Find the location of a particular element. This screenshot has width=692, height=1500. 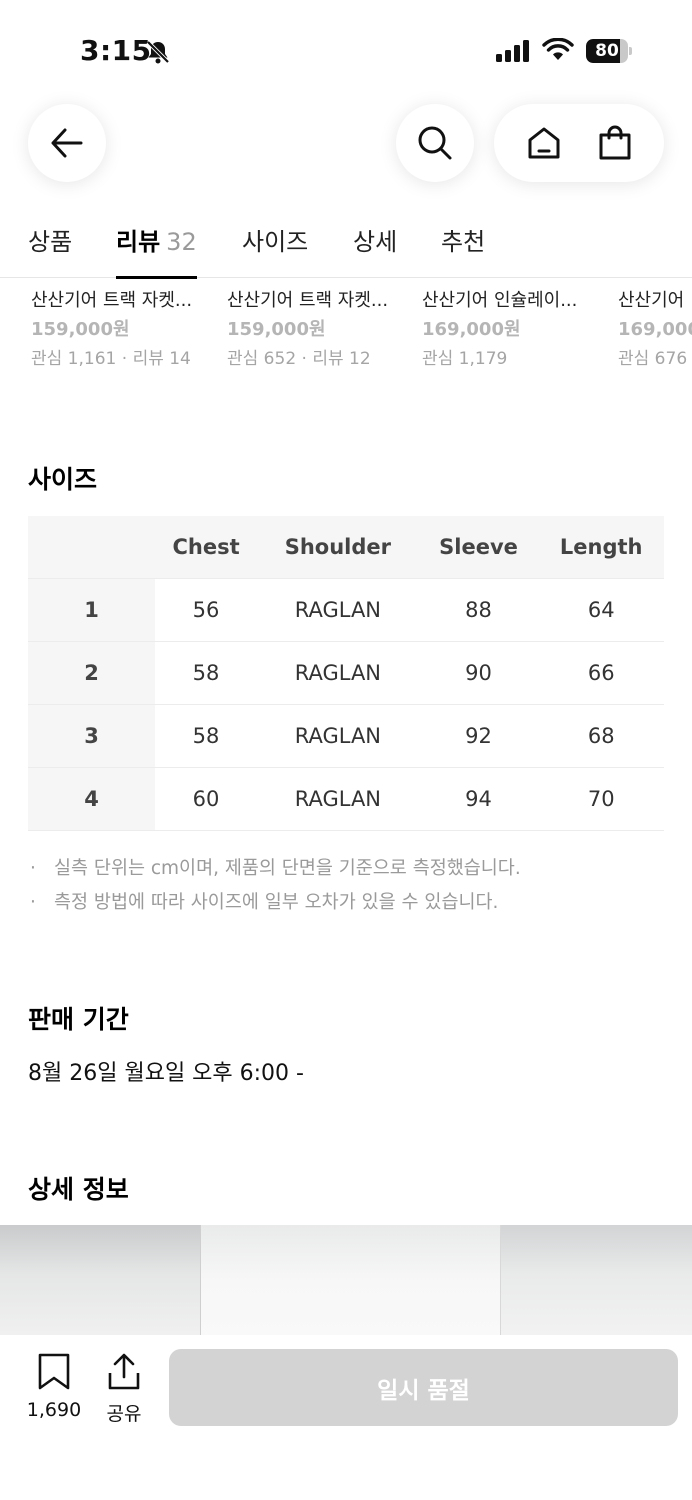

size-header-corner is located at coordinates (91, 547).